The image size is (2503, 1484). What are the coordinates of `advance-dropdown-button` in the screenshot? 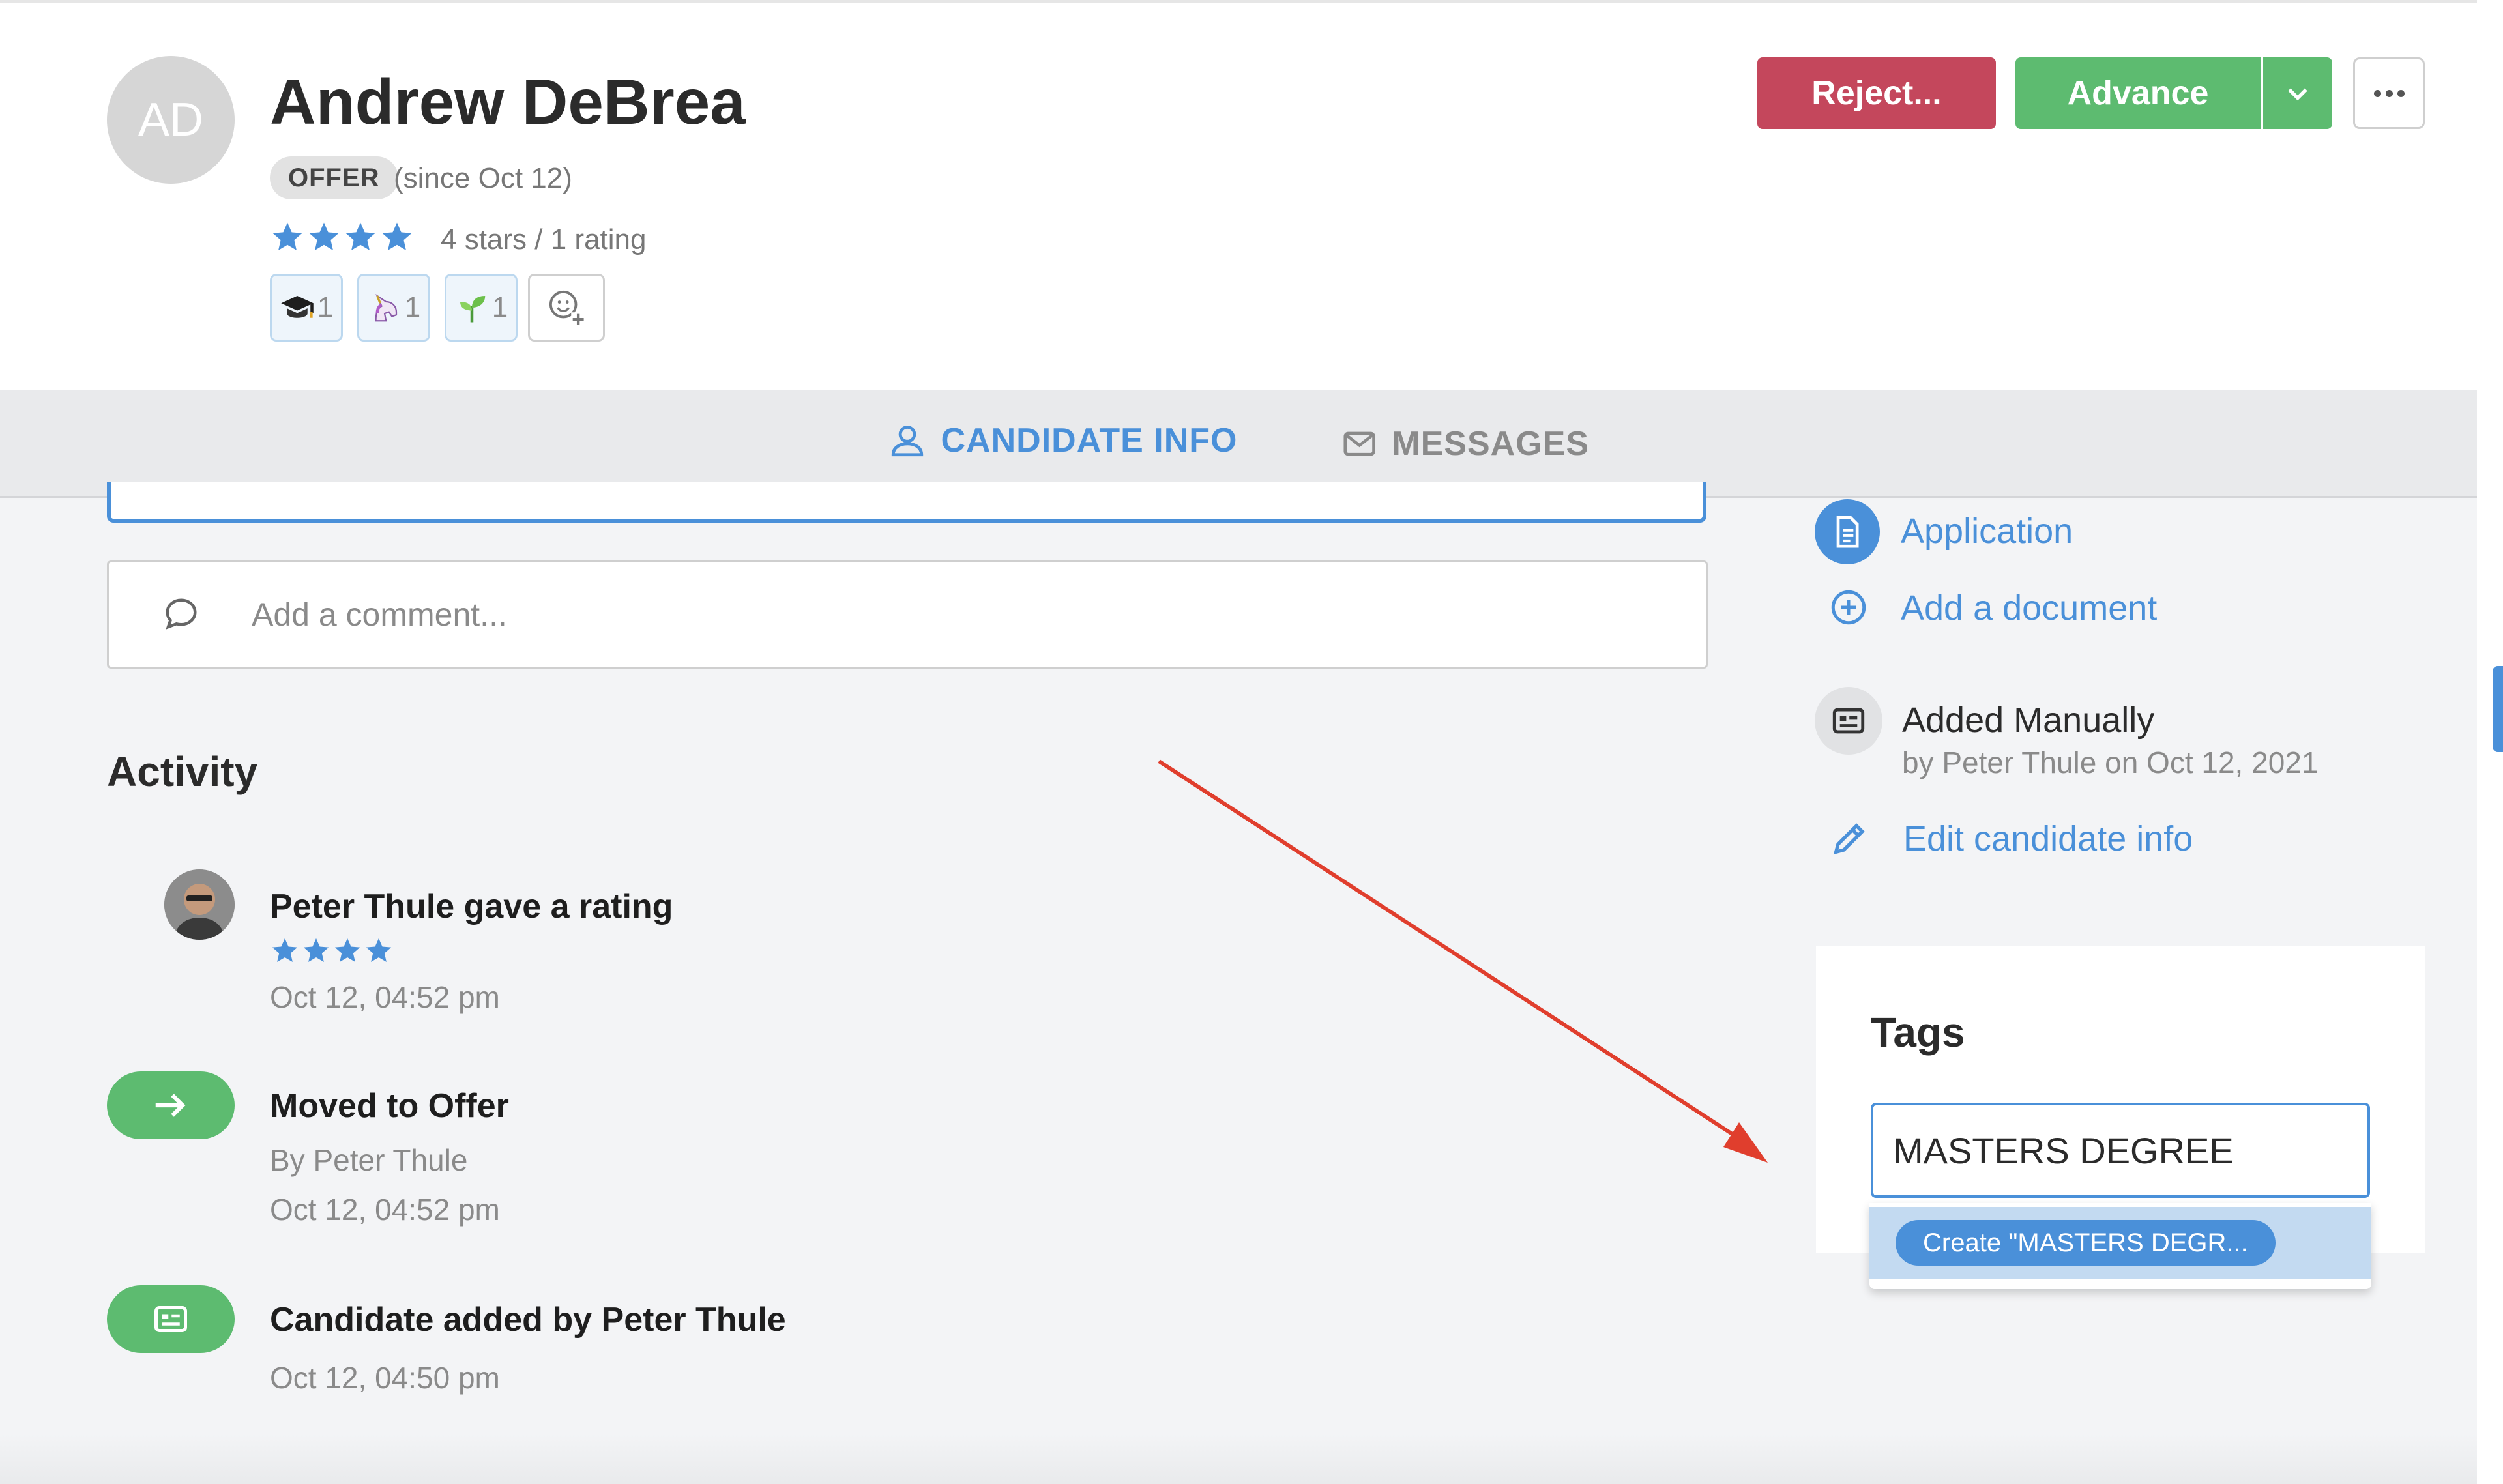 It's located at (2297, 93).